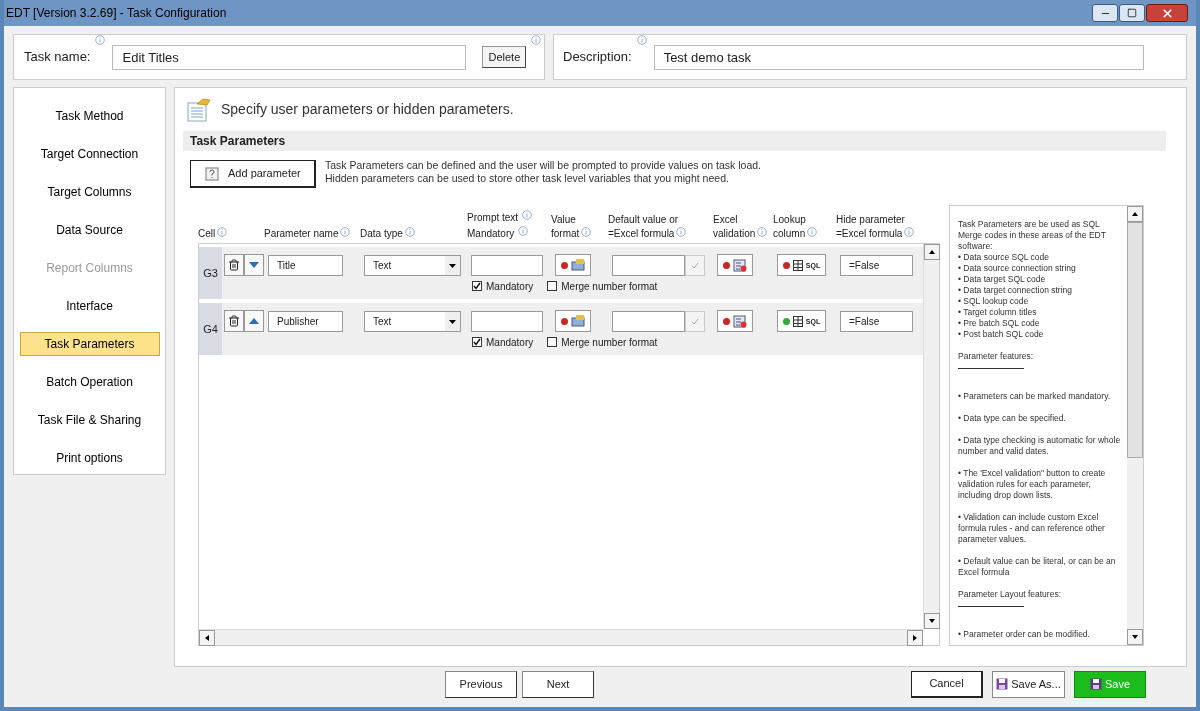  What do you see at coordinates (1002, 279) in the screenshot?
I see `help-text: • Data target SQL code` at bounding box center [1002, 279].